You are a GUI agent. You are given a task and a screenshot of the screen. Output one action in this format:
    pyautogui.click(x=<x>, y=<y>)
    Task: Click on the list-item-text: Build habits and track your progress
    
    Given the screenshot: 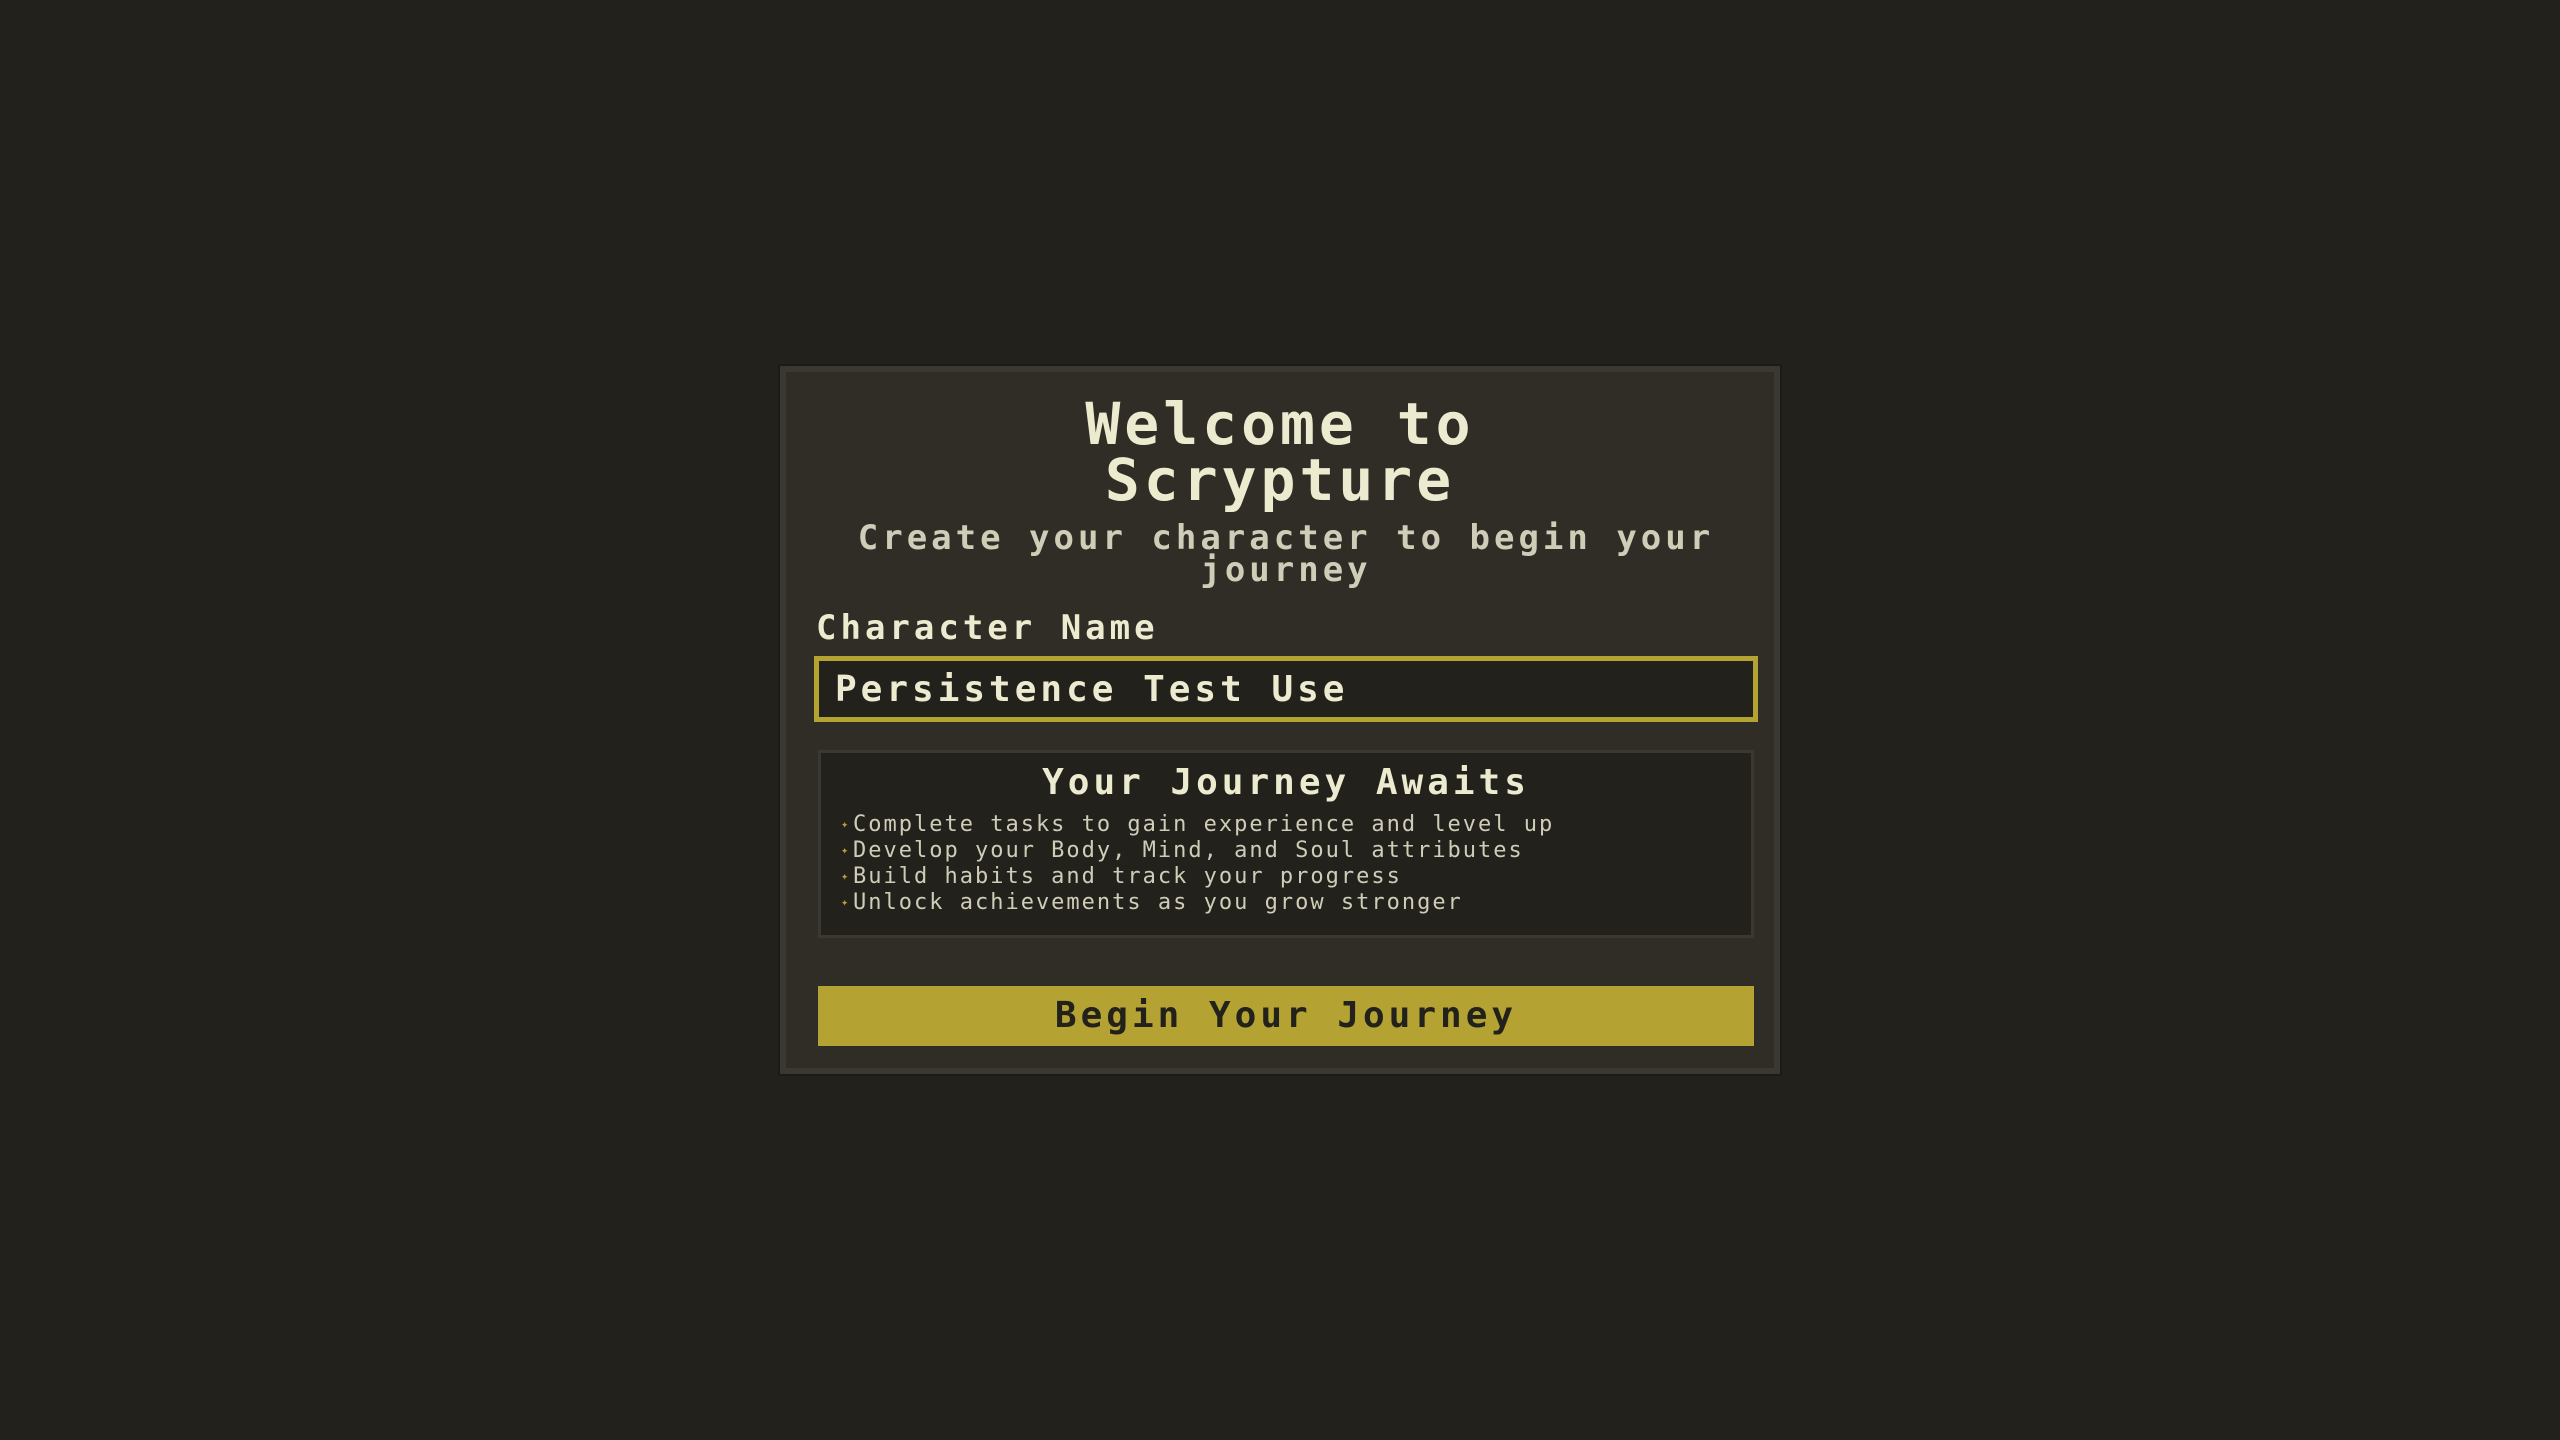 What is the action you would take?
    pyautogui.click(x=1127, y=876)
    